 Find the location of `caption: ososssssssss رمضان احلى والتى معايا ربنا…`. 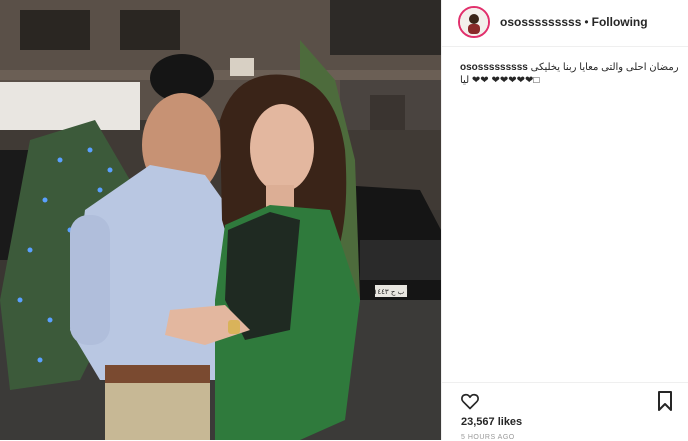

caption: ososssssssss رمضان احلى والتى معايا ربنا… is located at coordinates (571, 74).